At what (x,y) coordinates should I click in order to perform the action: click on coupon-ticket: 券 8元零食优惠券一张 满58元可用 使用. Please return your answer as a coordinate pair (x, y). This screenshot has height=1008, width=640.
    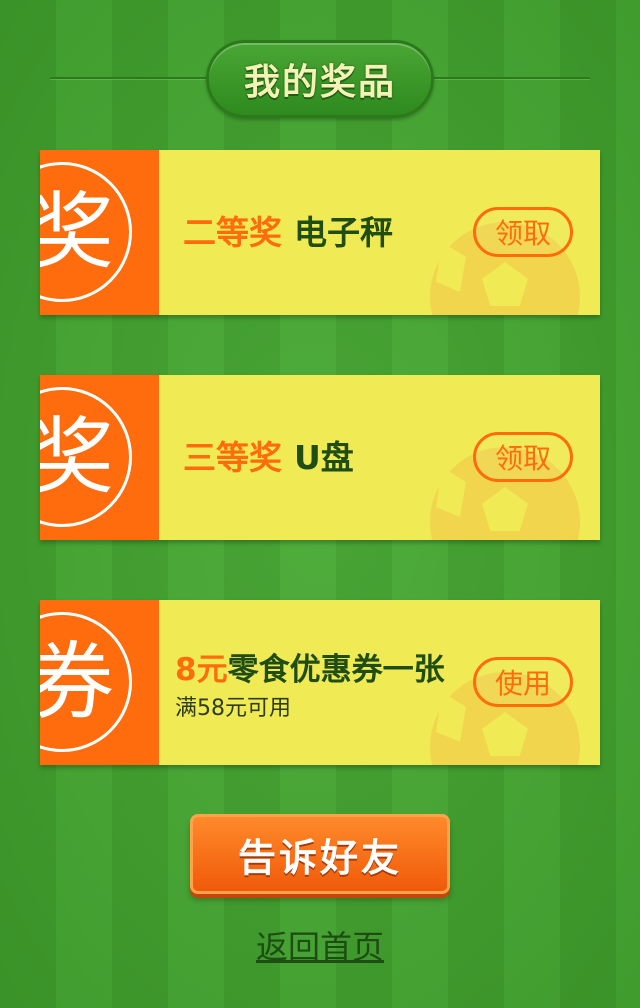
    Looking at the image, I should click on (320, 682).